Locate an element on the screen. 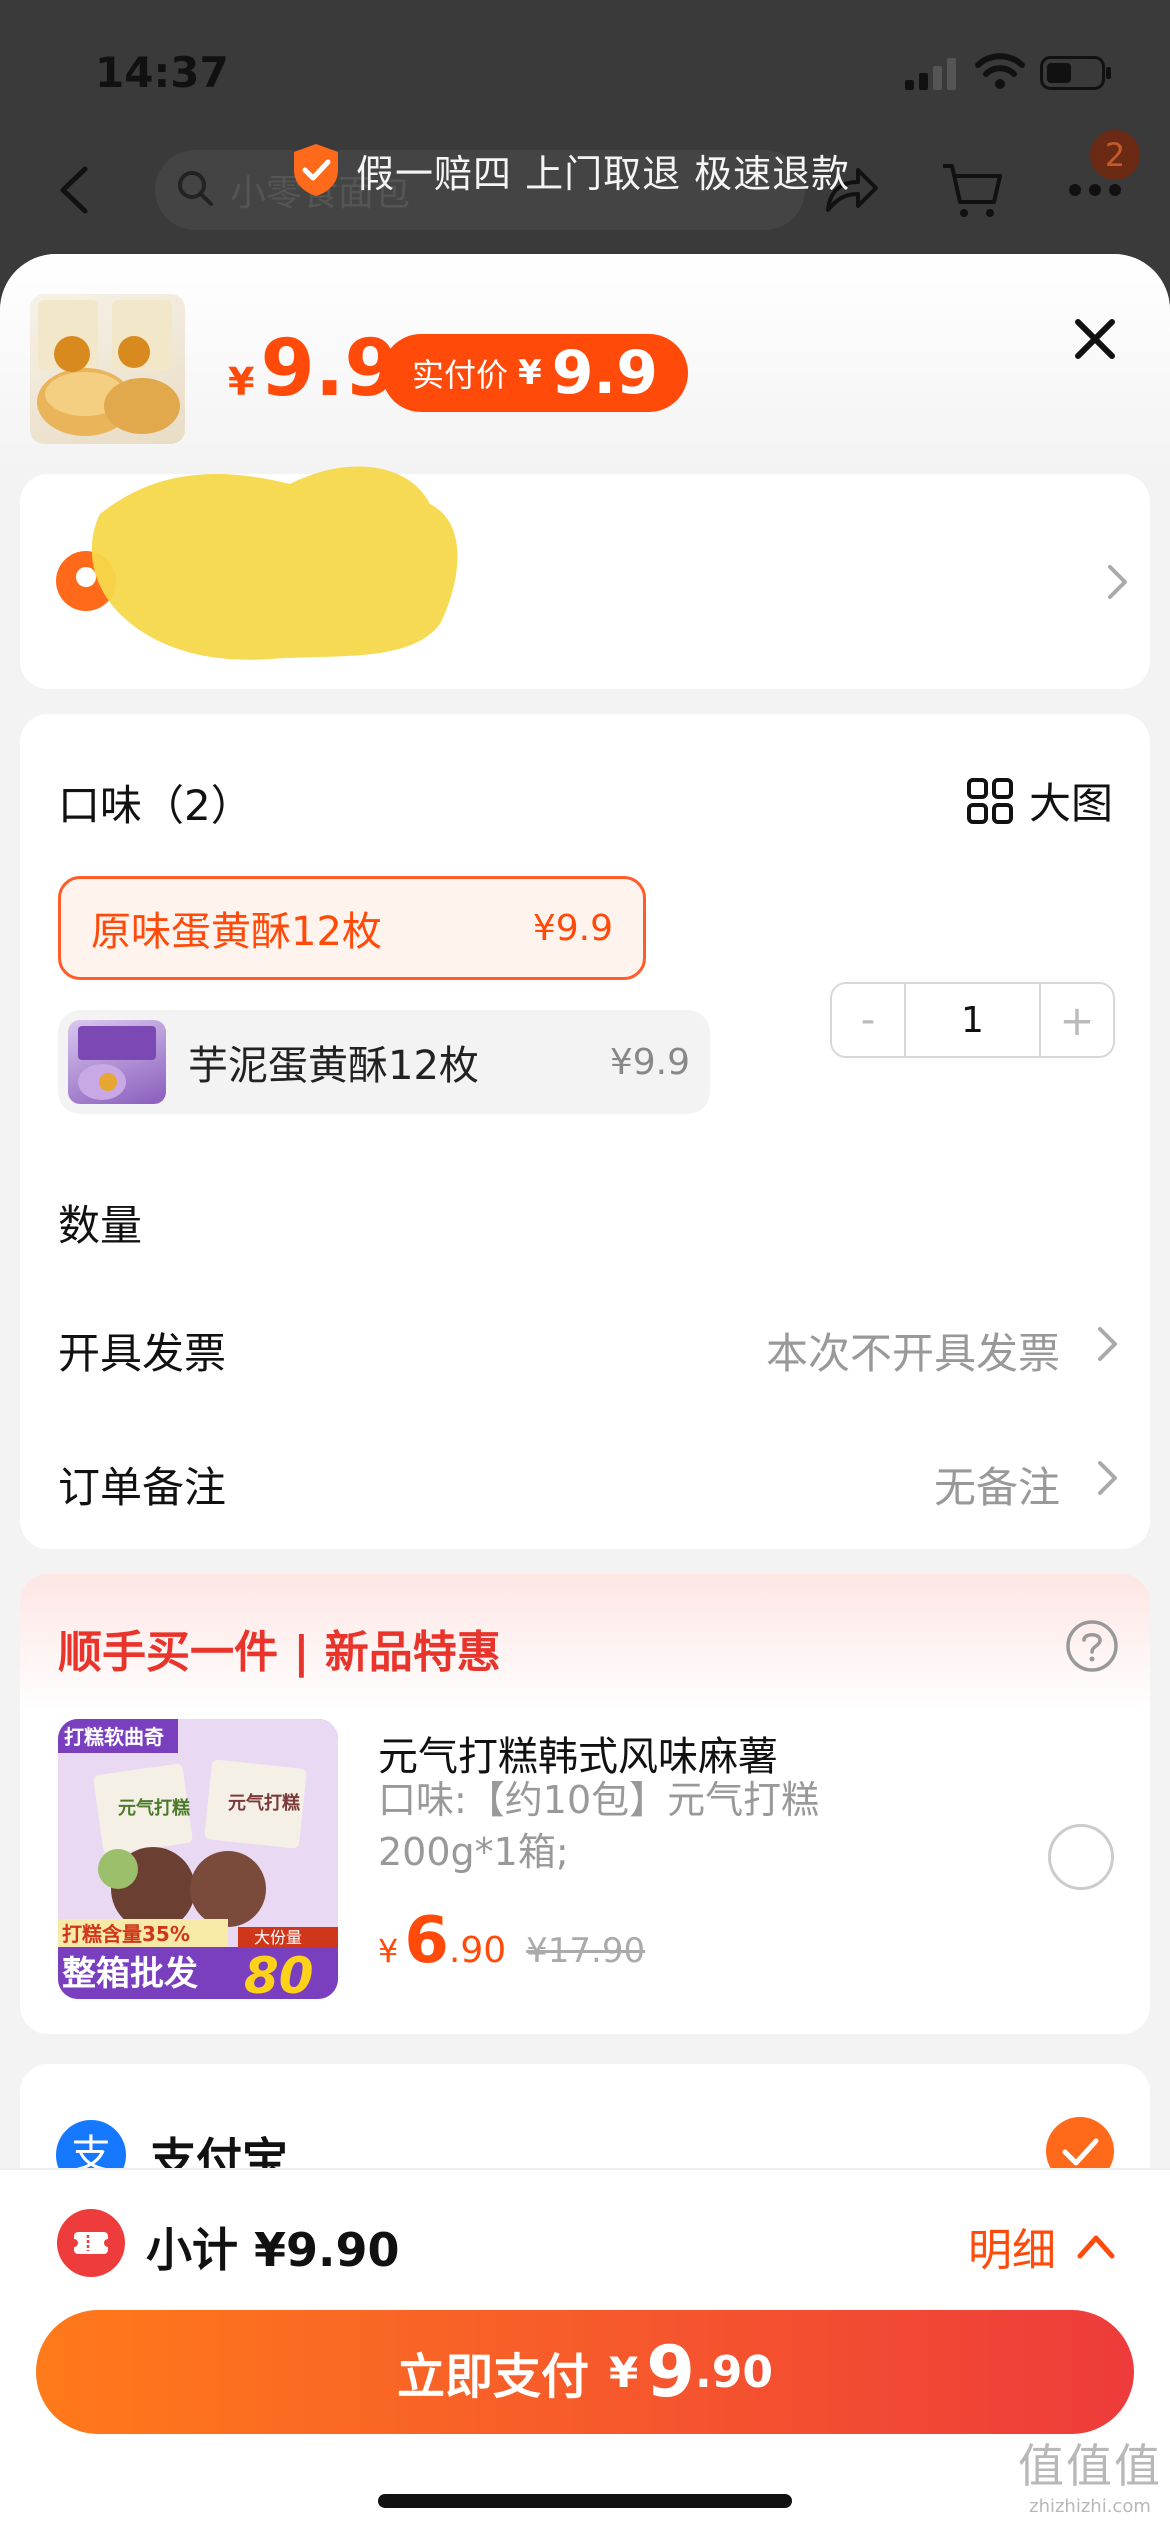 The height and width of the screenshot is (2532, 1170). grid-view-icon is located at coordinates (990, 800).